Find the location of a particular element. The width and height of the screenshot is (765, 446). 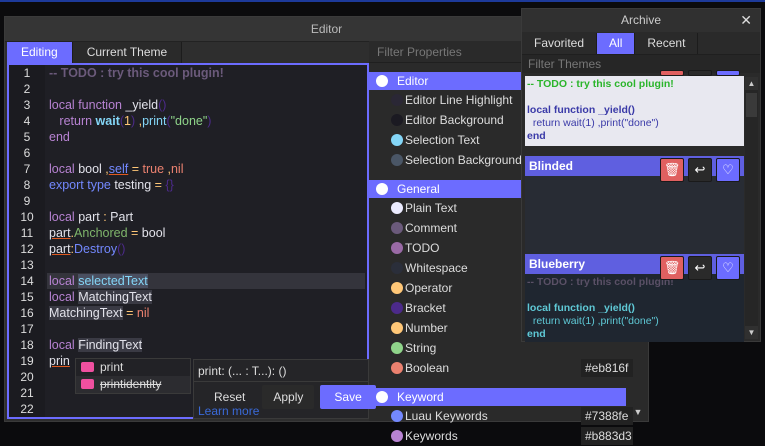

theme-card-blinded: Blinded 🗑 ↩ ♡ is located at coordinates (634, 206).